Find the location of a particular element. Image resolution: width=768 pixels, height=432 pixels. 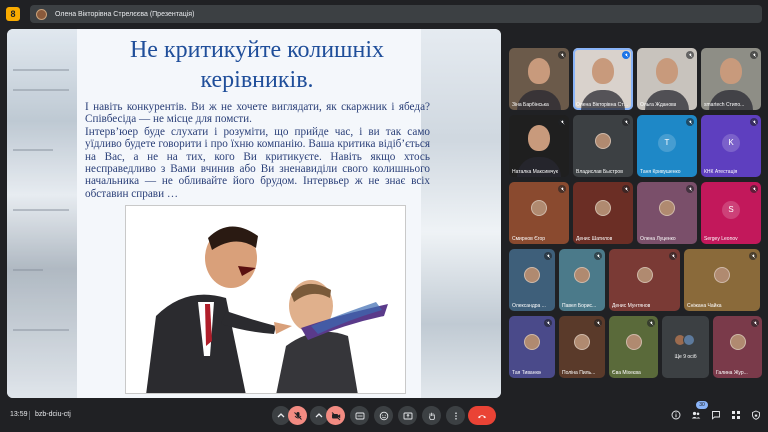

hang-up-icon is located at coordinates (482, 416).